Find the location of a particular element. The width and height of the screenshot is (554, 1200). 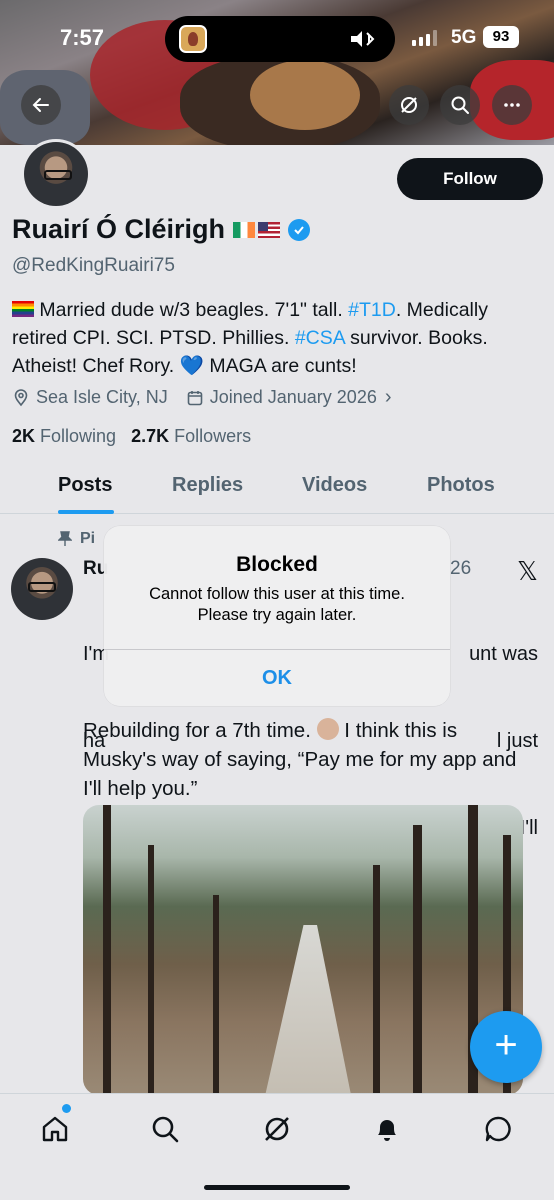

network-type: 5G is located at coordinates (464, 37).